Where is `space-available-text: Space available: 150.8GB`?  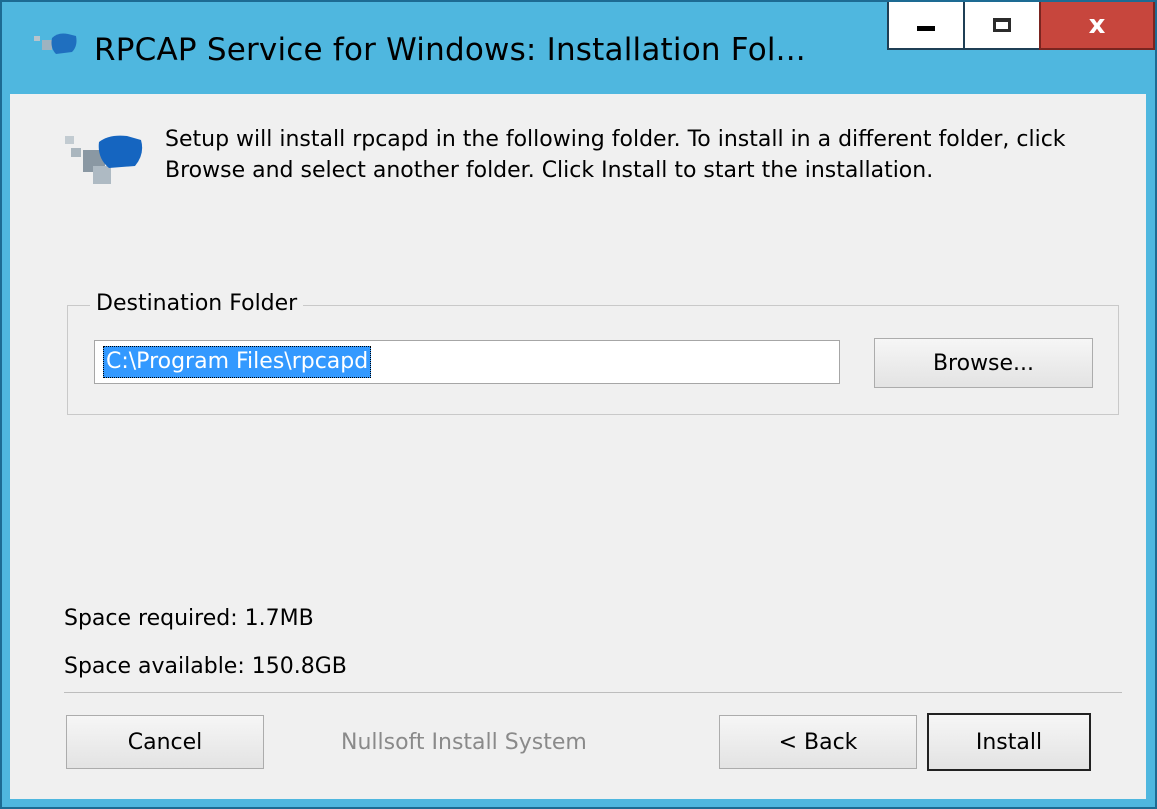
space-available-text: Space available: 150.8GB is located at coordinates (205, 666).